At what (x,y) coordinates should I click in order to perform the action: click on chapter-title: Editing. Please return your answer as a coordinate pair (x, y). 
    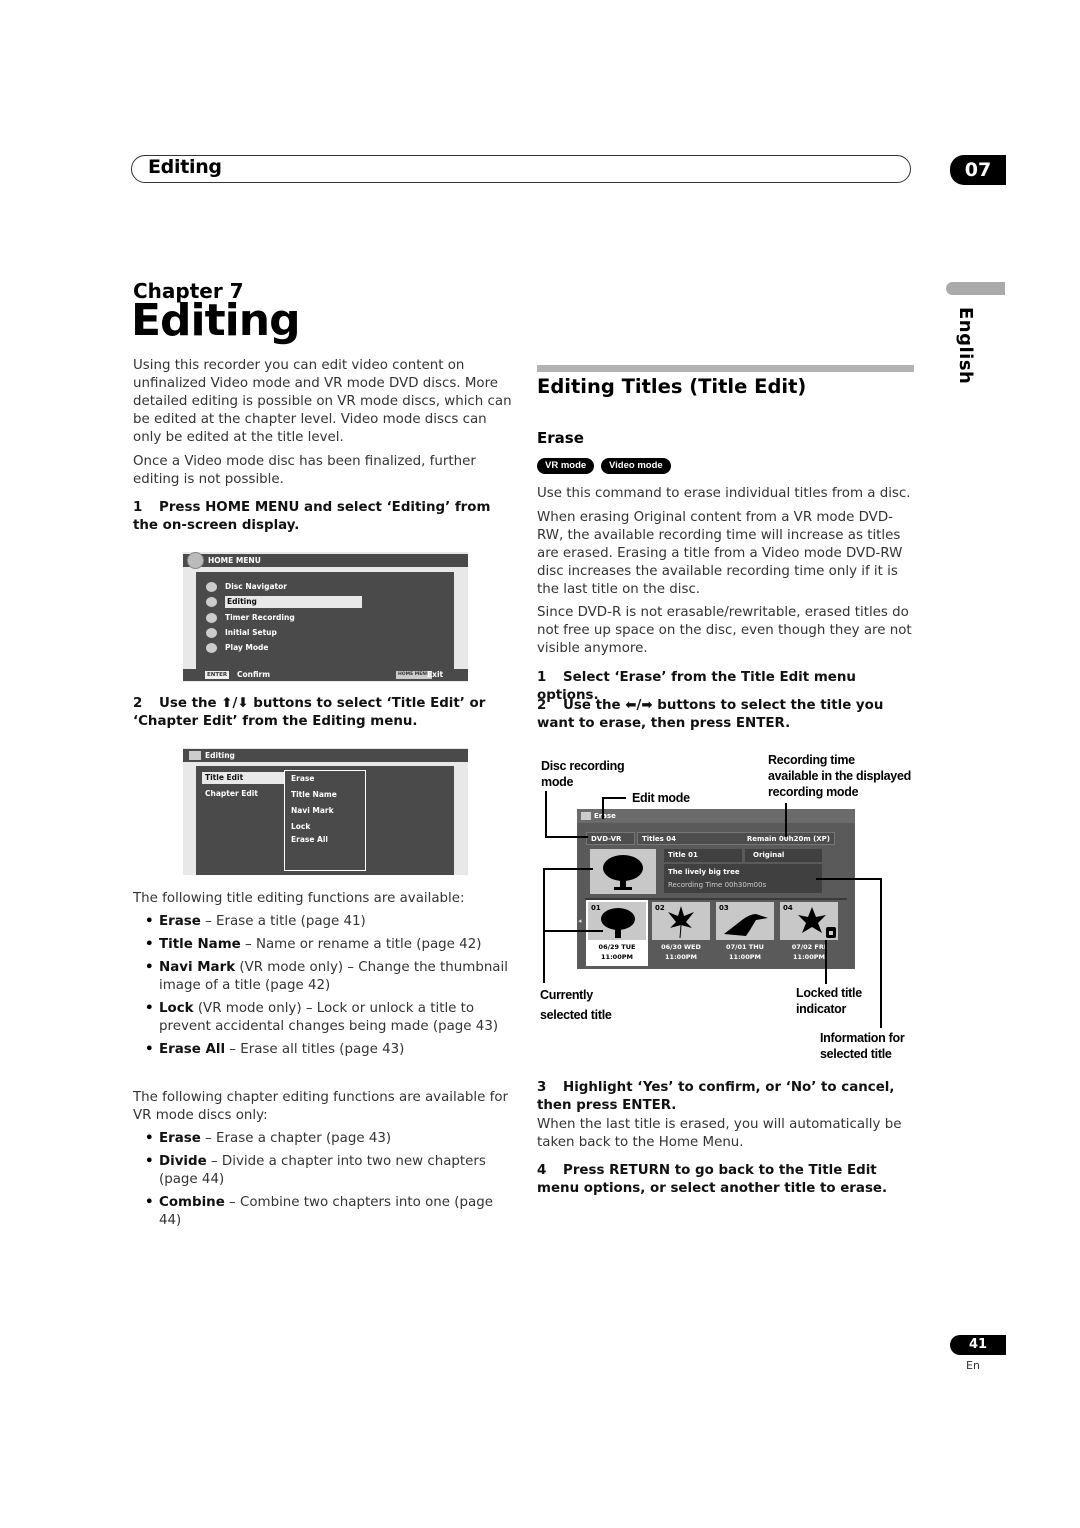
    Looking at the image, I should click on (216, 320).